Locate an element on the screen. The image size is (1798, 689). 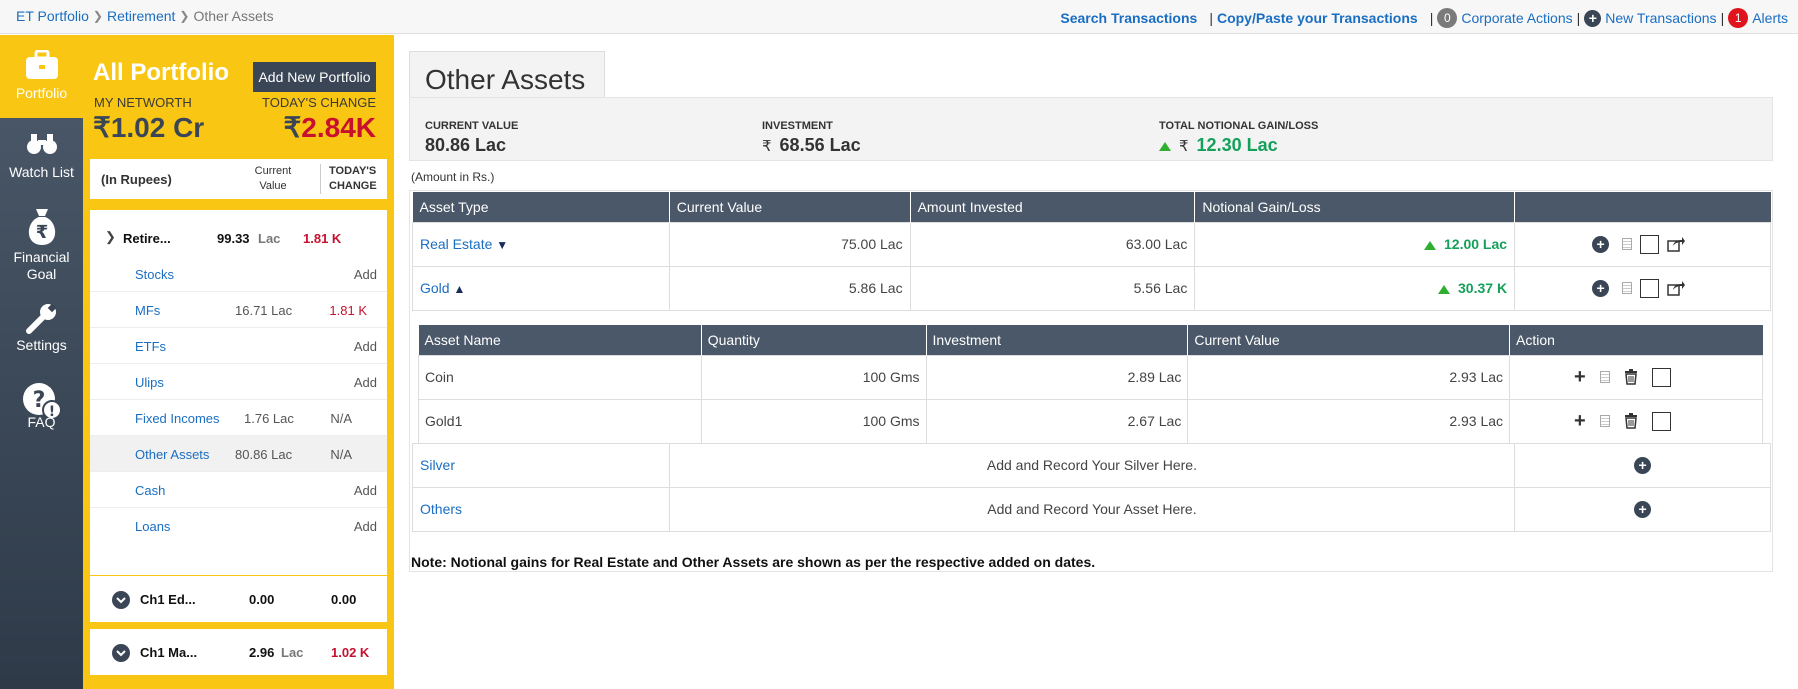
group-ch1-ed: Ch1 Ed... 0.00 0.00 is located at coordinates (238, 599).